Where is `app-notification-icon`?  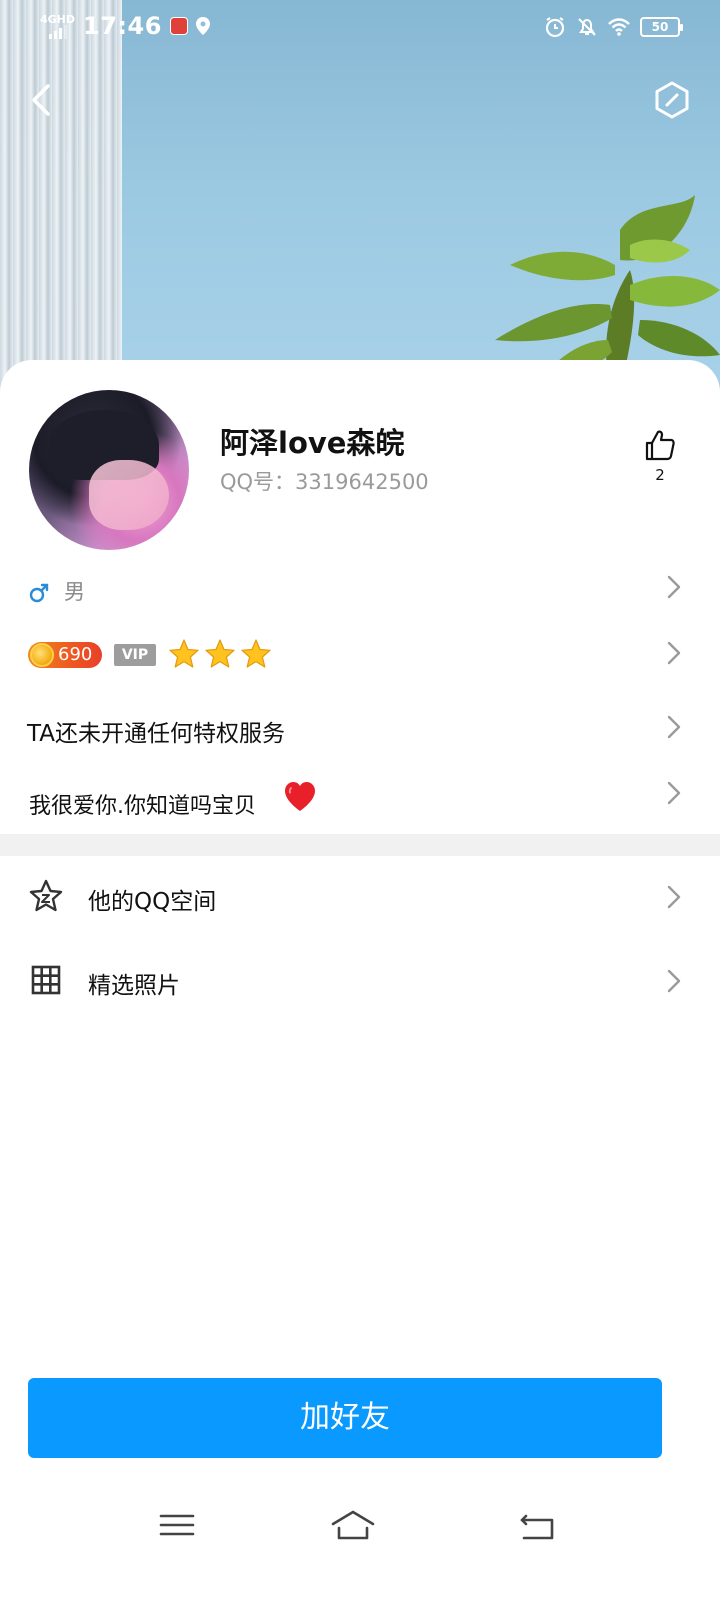 app-notification-icon is located at coordinates (178, 26).